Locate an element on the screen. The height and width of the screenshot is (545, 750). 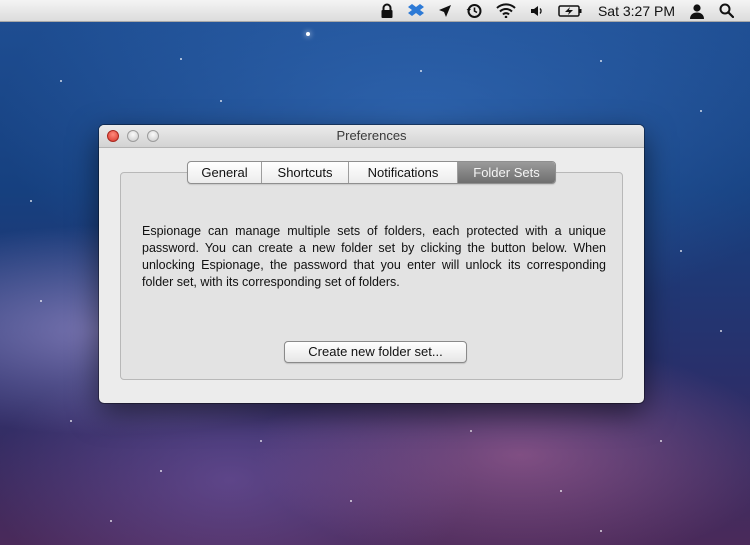
user-icon is located at coordinates (697, 11).